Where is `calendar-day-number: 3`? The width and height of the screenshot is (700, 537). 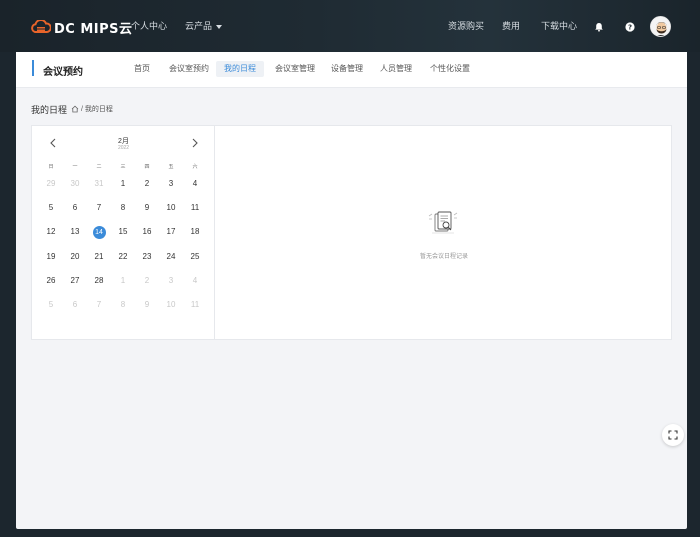
calendar-day-number: 3 is located at coordinates (171, 183).